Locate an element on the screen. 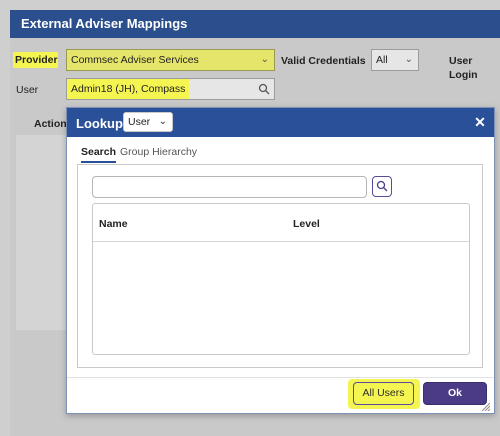  valid-credentials-value: All is located at coordinates (382, 60).